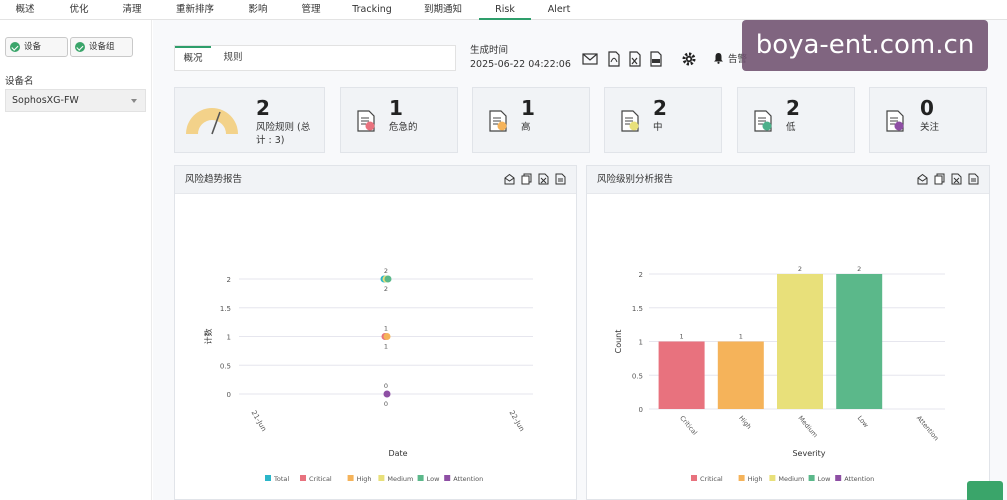  I want to click on attention-caption: 关注, so click(930, 127).